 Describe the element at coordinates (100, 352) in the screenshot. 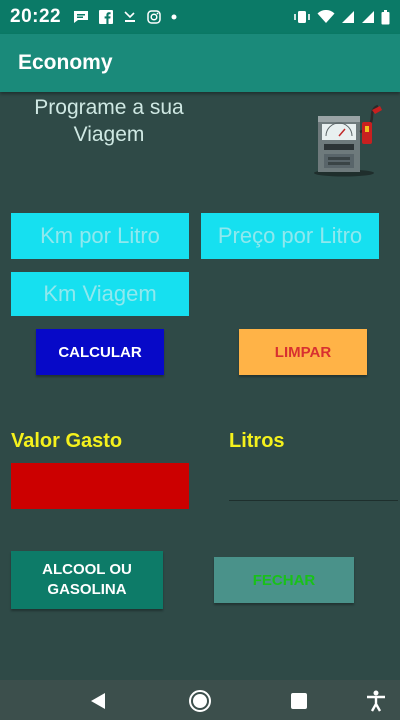

I see `calculate-button: CALCULAR` at that location.